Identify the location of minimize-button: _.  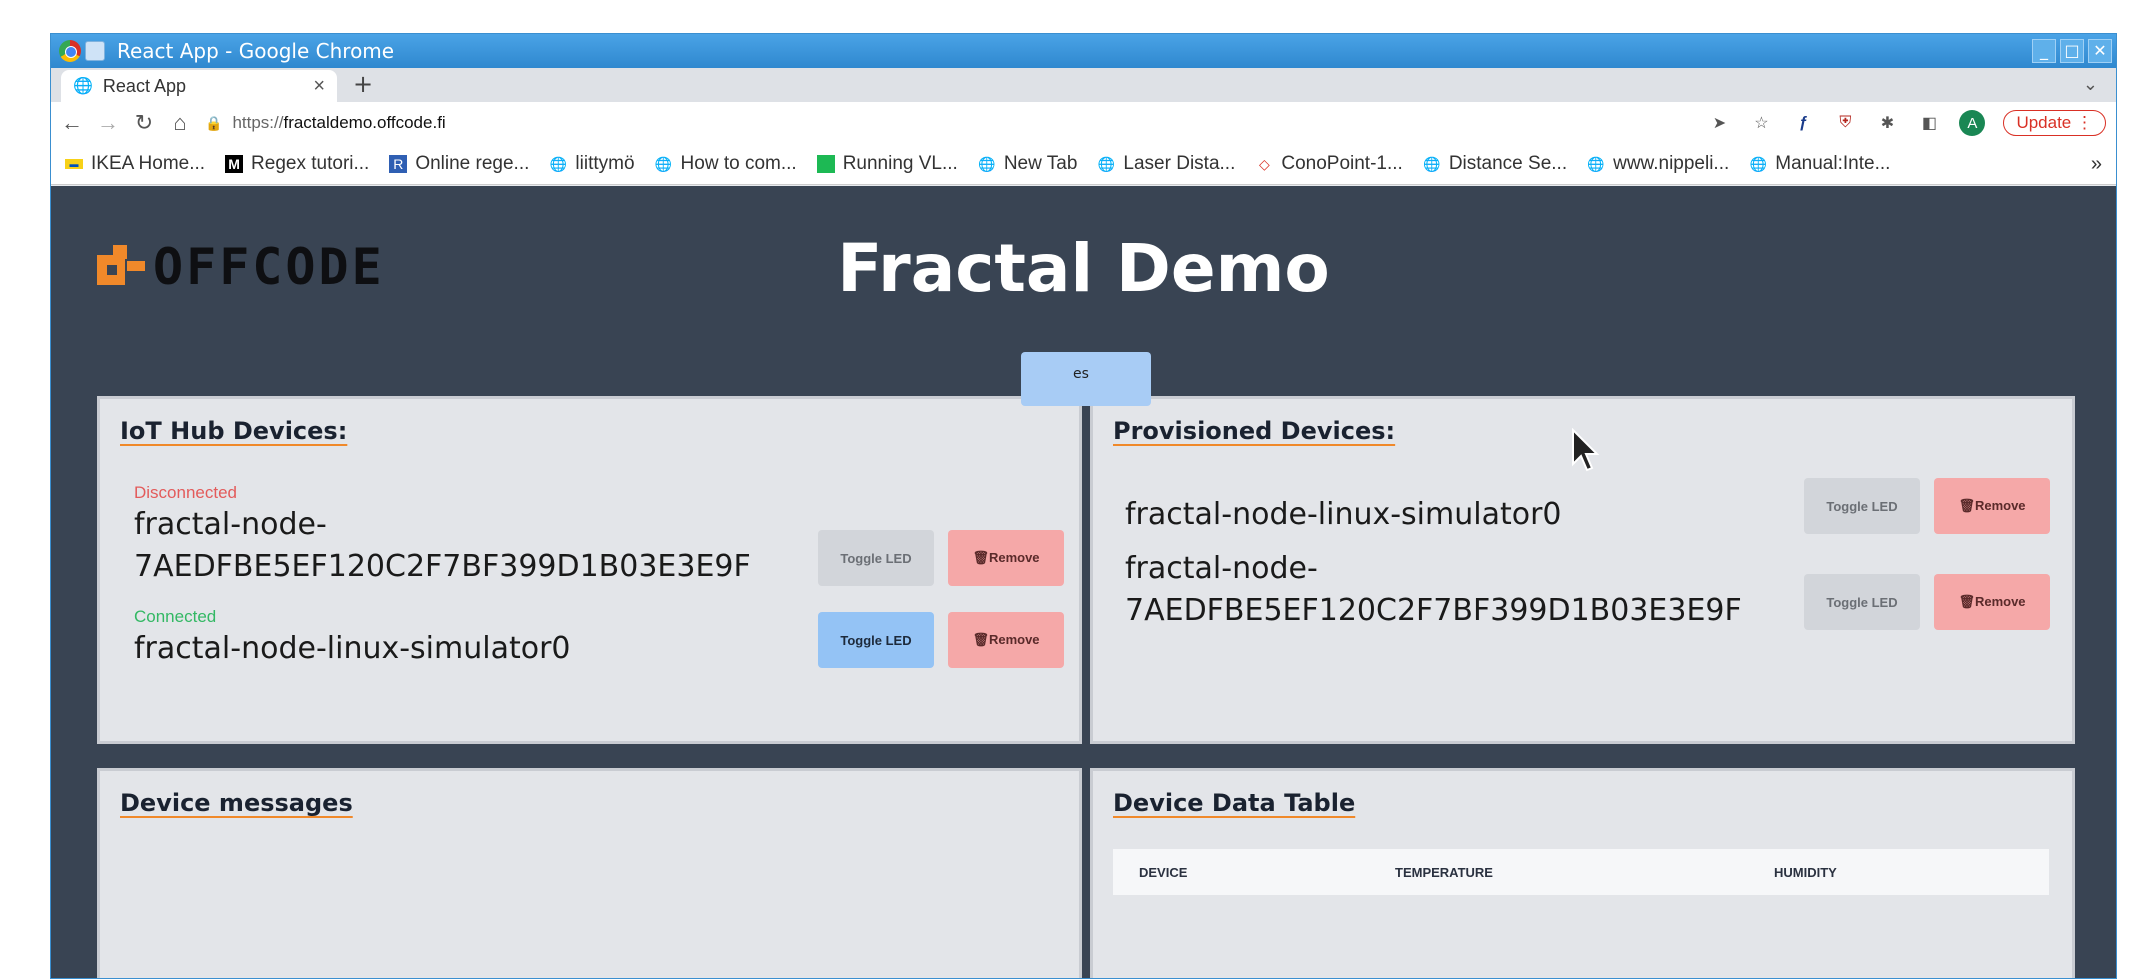
(2044, 51).